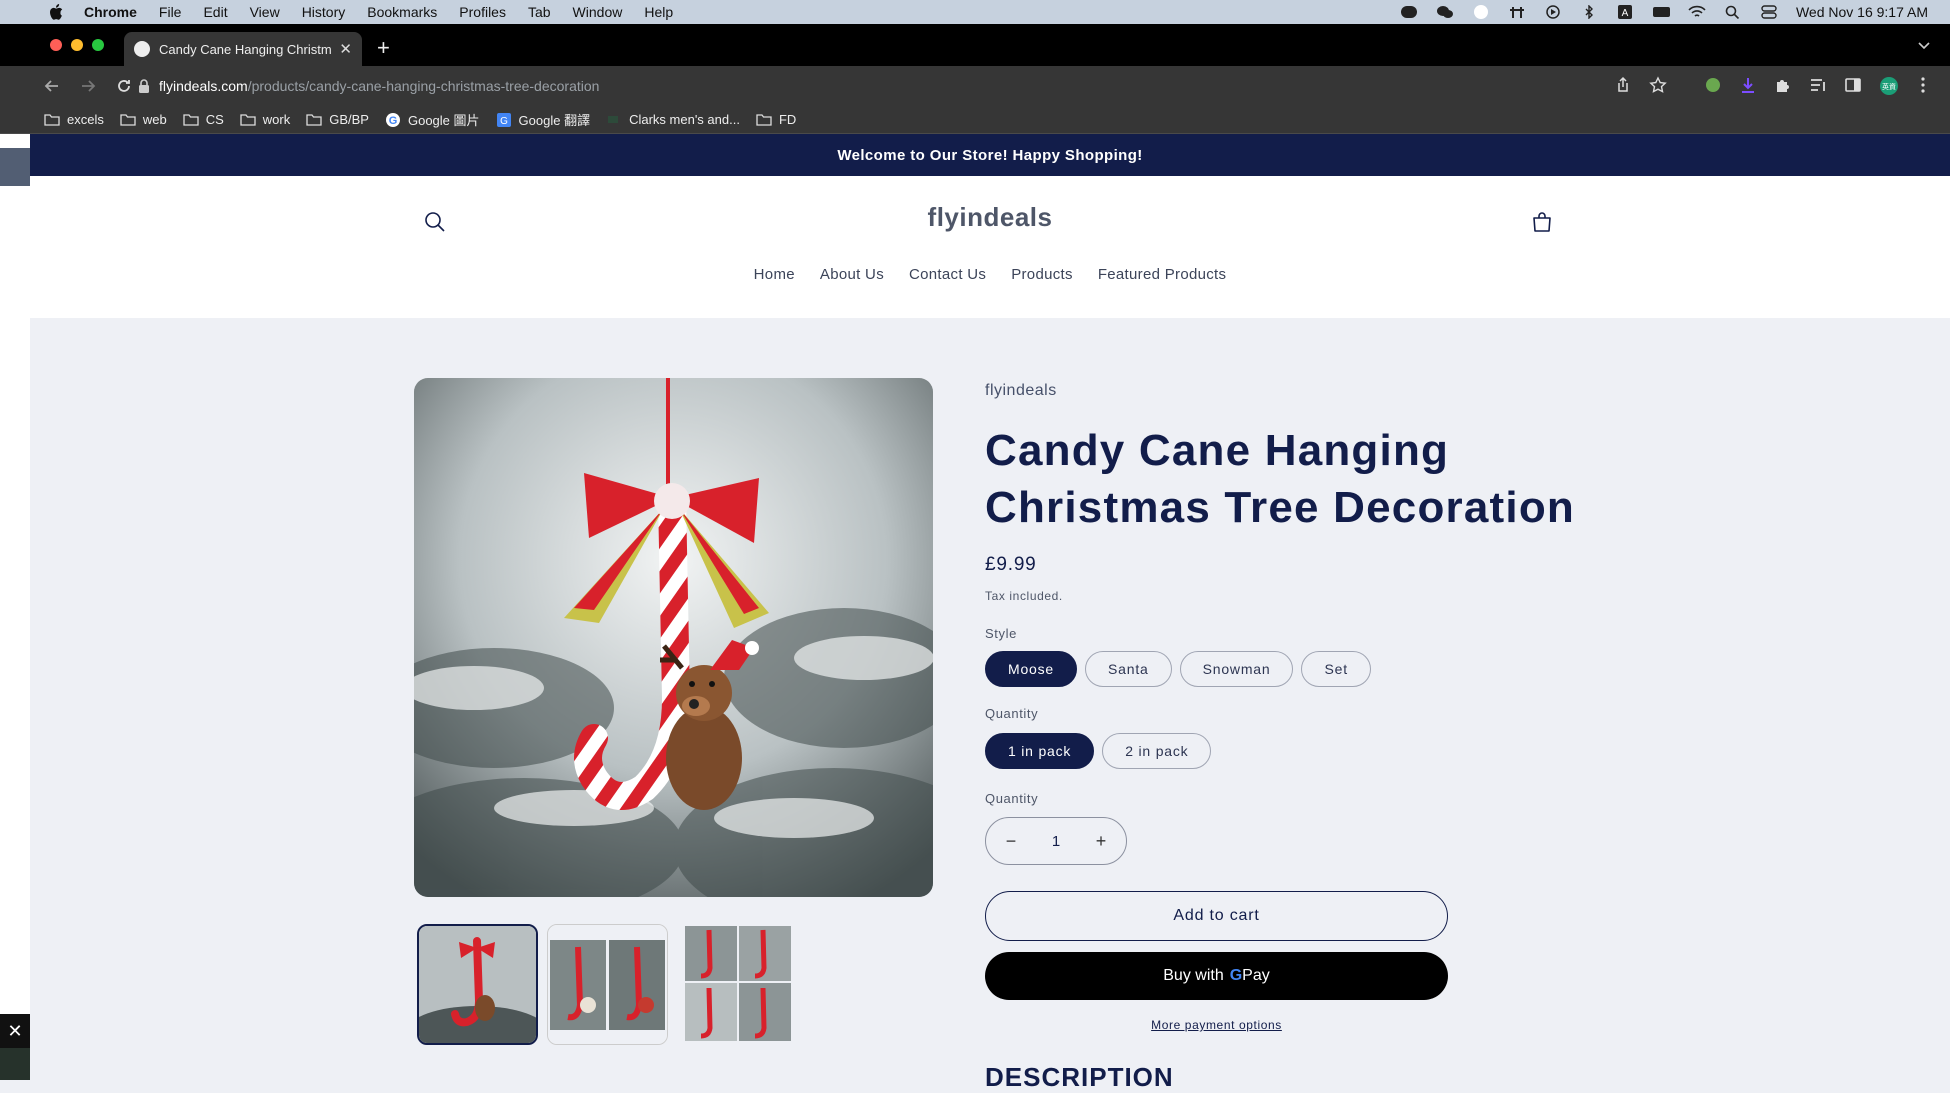  Describe the element at coordinates (477, 984) in the screenshot. I see `thumbnail-moose` at that location.